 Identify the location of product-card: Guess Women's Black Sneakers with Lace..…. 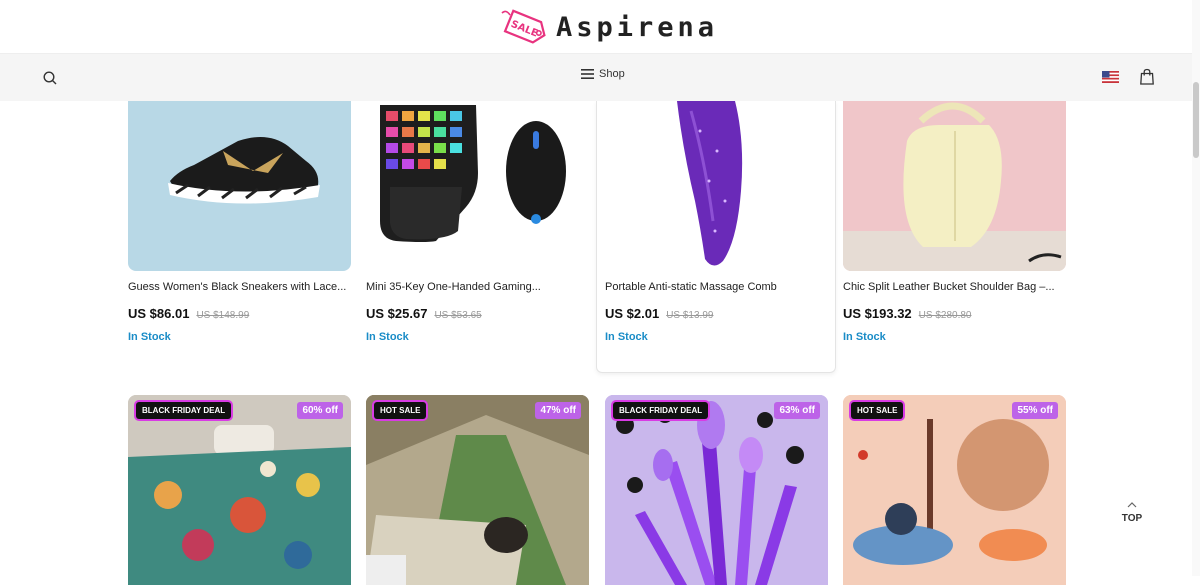
(239, 222).